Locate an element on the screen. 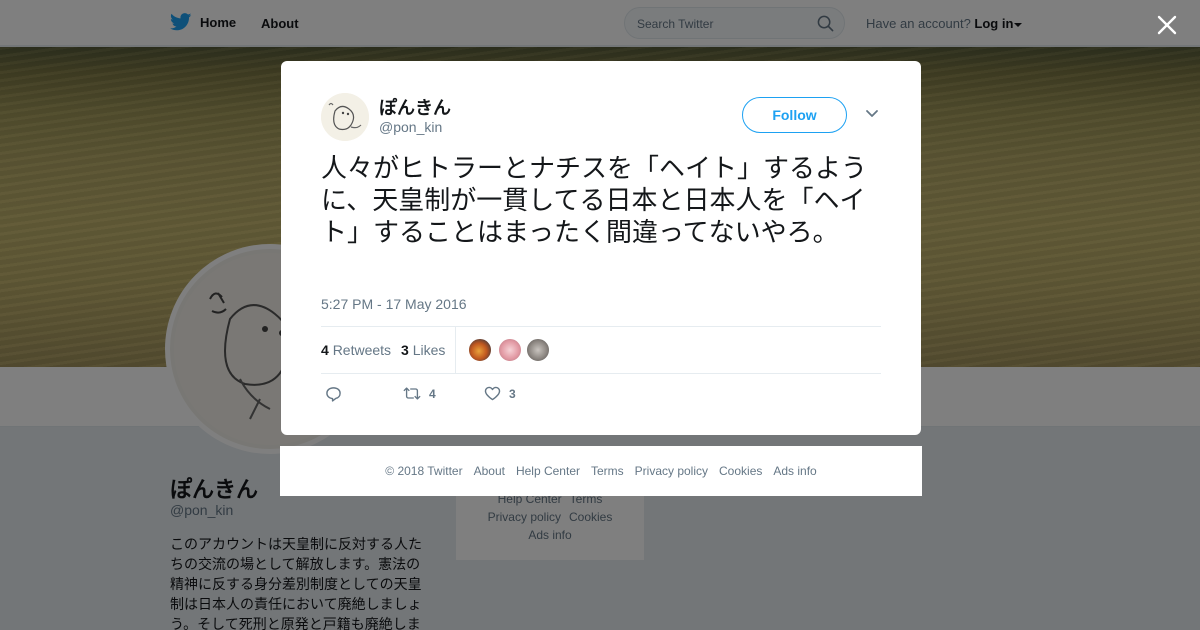  tweet-author-avatar is located at coordinates (345, 117).